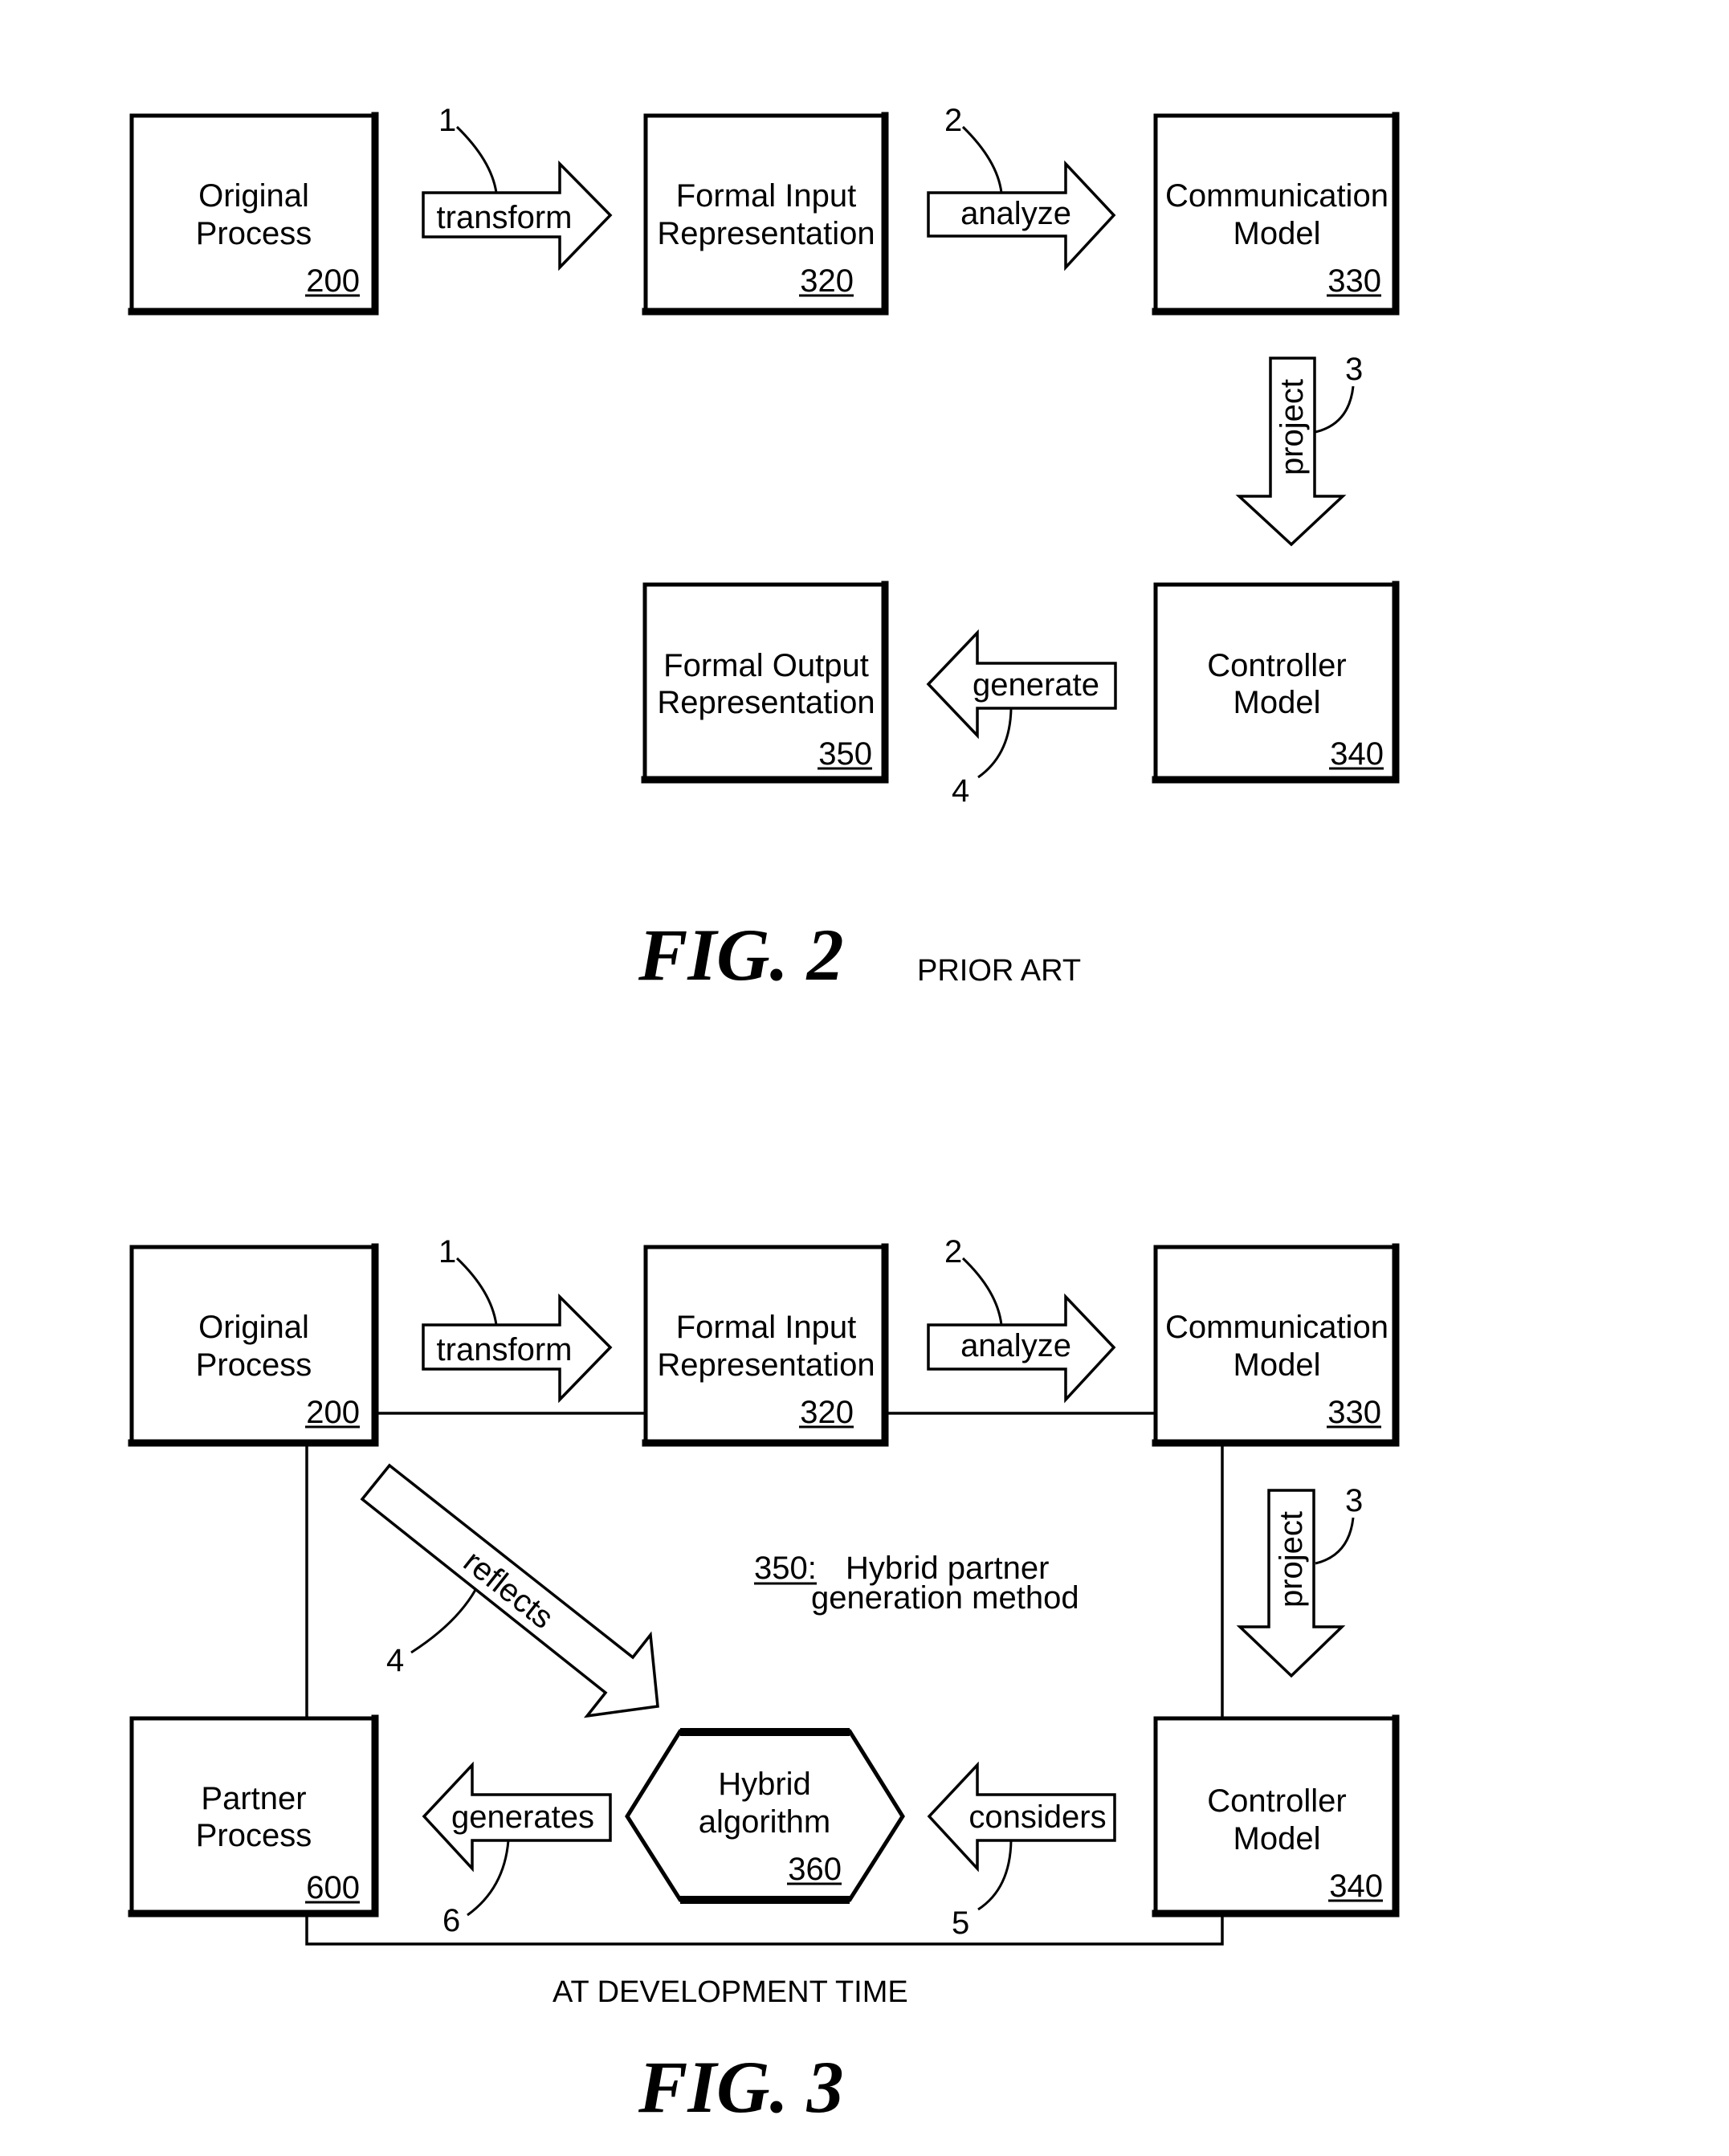 The width and height of the screenshot is (1729, 2156). What do you see at coordinates (960, 1923) in the screenshot?
I see `step-number: 5` at bounding box center [960, 1923].